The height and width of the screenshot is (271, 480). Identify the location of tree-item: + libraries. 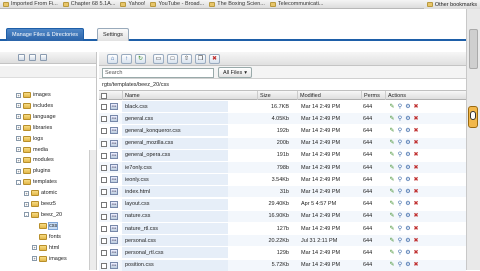
(34, 128).